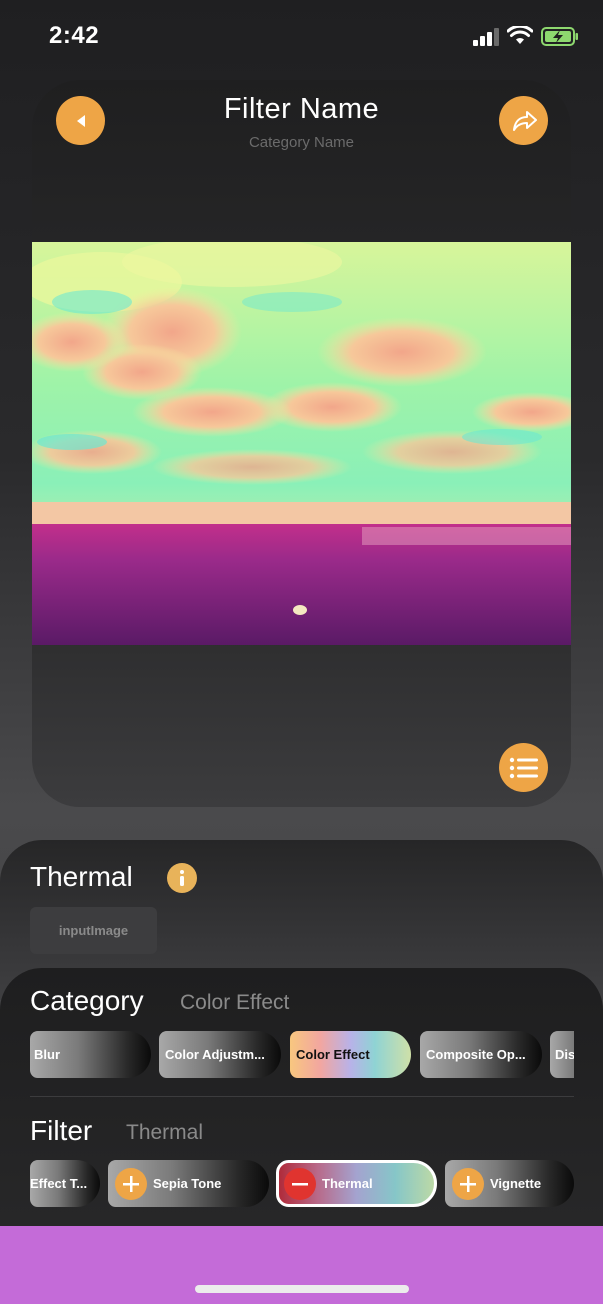  I want to click on share-icon, so click(524, 120).